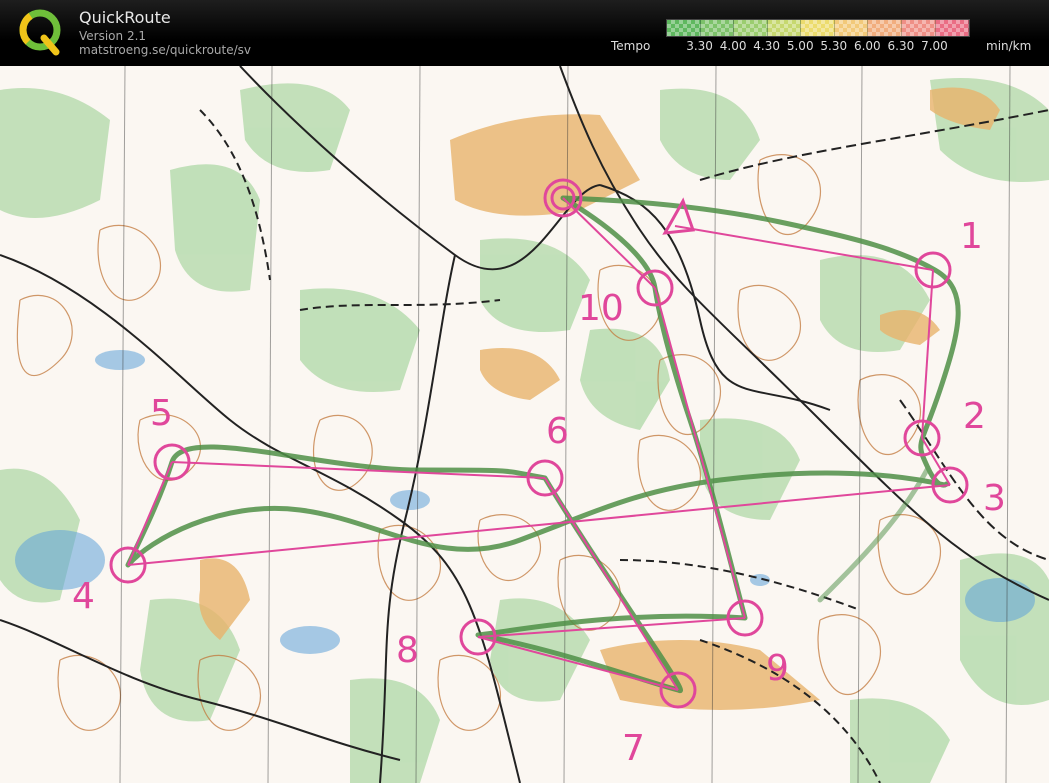 This screenshot has height=783, width=1049. I want to click on pace-legend-tick: 4.00, so click(733, 46).